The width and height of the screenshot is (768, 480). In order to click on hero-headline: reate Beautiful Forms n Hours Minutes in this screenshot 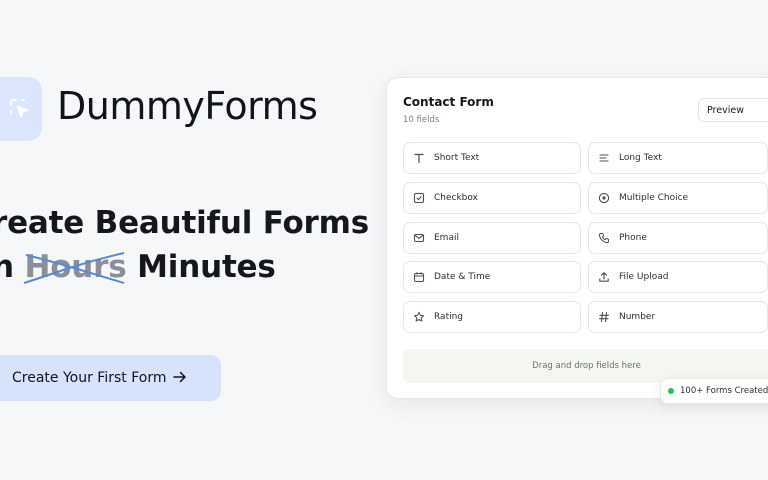, I will do `click(184, 245)`.